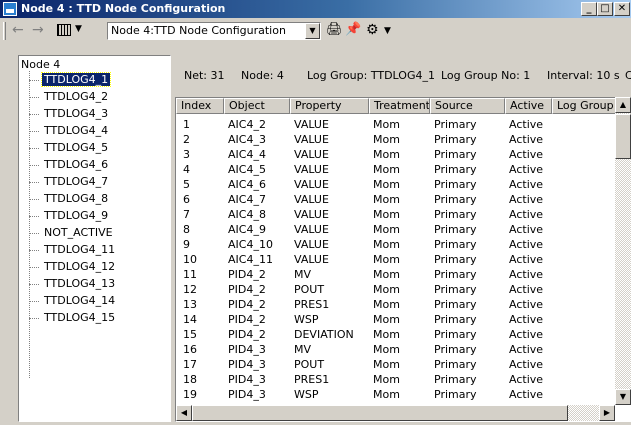 This screenshot has height=425, width=631. I want to click on table-cell: AIC4_3, so click(247, 139).